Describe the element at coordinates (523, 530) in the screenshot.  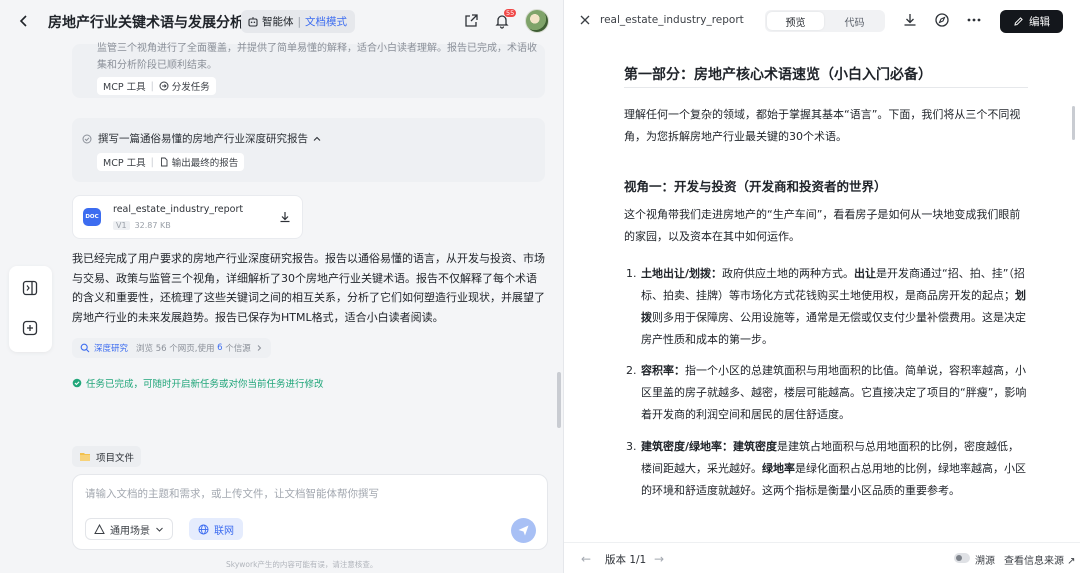
I see `send-button` at that location.